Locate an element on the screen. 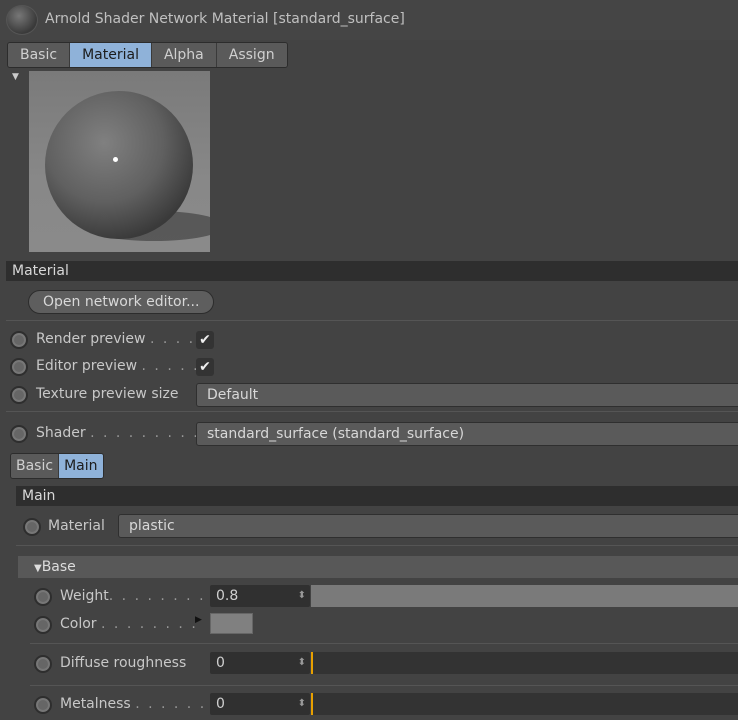  material-preview is located at coordinates (119, 161).